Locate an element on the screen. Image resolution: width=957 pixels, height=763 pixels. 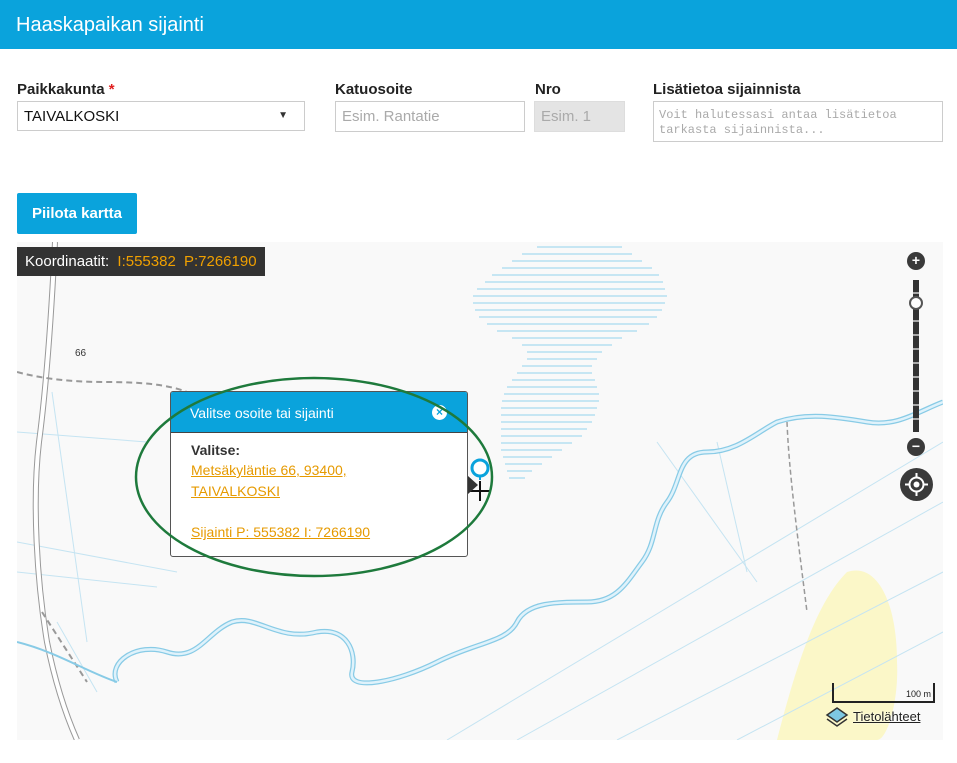
municipality-label: Paikkakunta * is located at coordinates (66, 89).